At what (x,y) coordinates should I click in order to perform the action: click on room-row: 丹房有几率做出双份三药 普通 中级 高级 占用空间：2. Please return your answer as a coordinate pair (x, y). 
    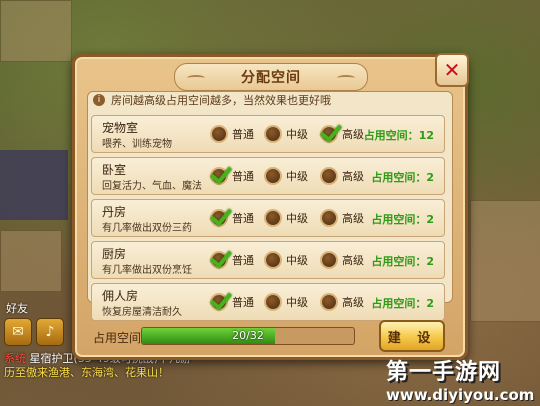
    Looking at the image, I should click on (268, 218).